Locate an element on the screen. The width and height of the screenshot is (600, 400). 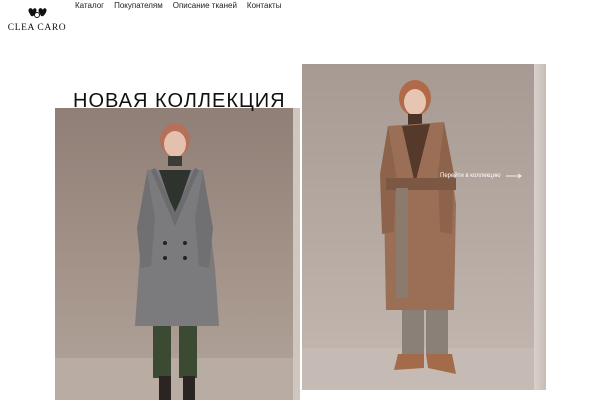
photo-right-backdrop-edge is located at coordinates (540, 227).